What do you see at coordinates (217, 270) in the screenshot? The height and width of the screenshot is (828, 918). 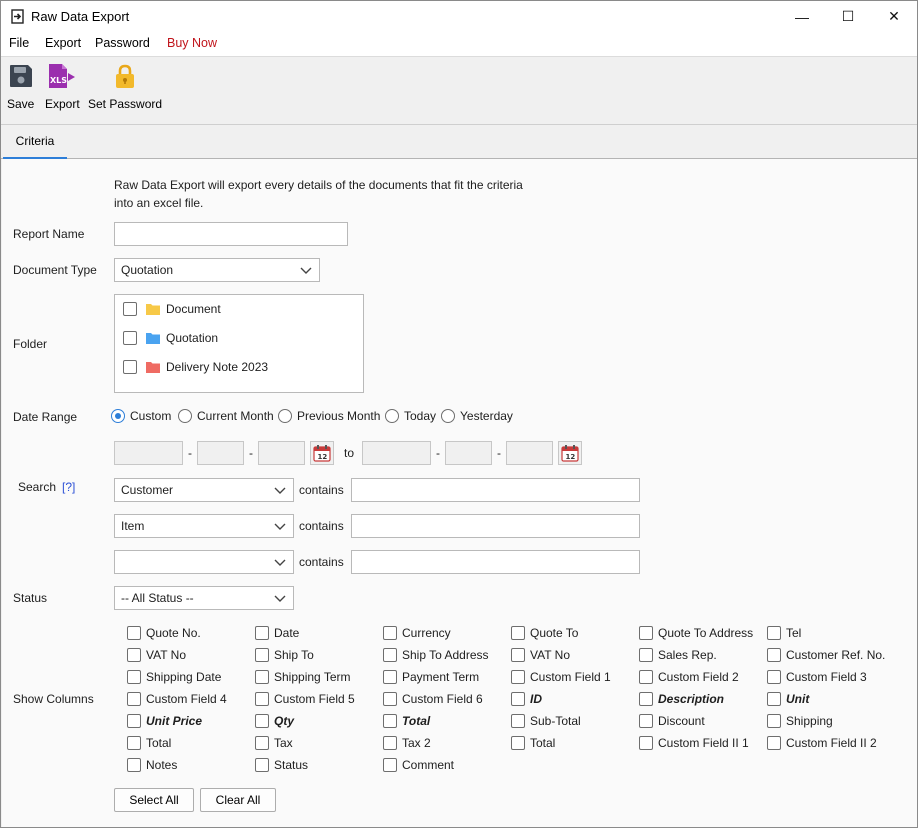 I see `document-type-select: Quotation` at bounding box center [217, 270].